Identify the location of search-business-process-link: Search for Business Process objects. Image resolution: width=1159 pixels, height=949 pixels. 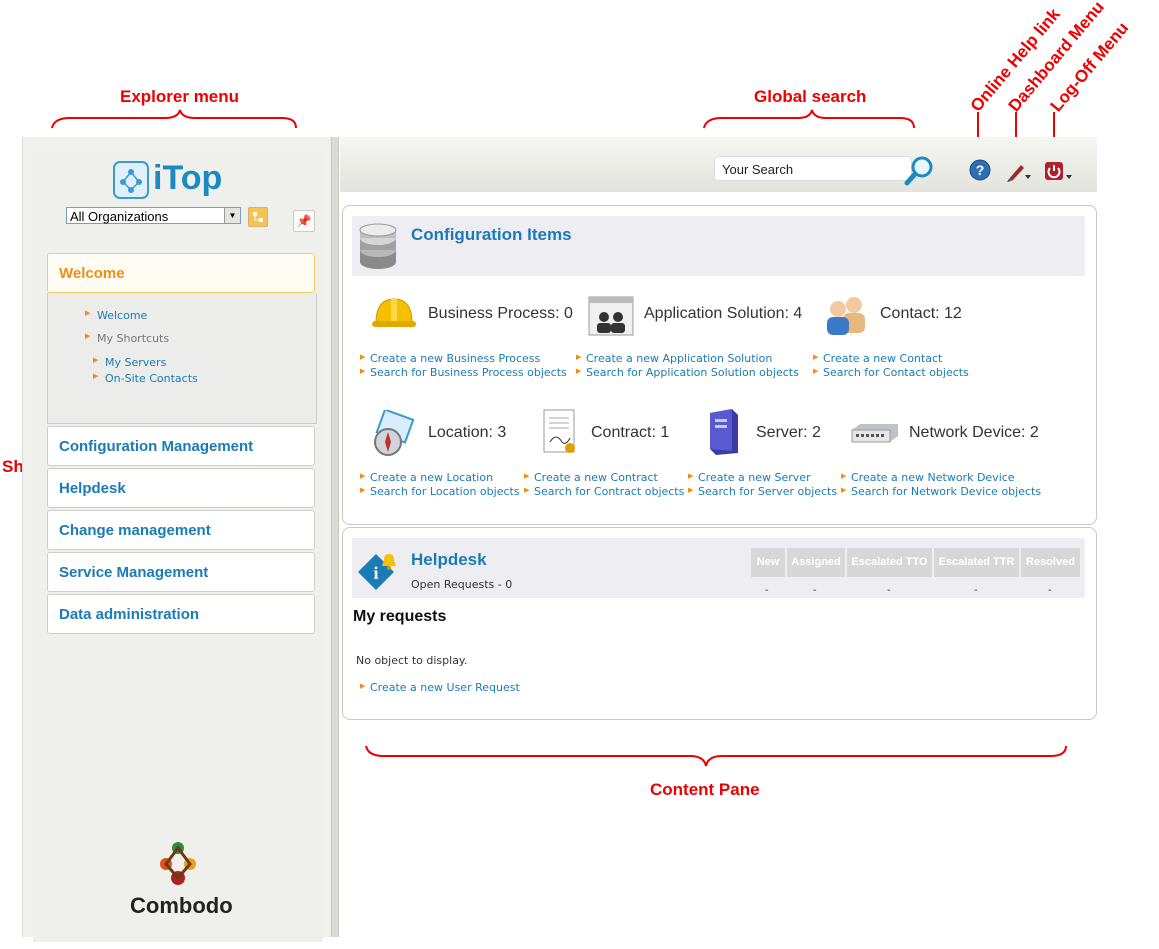
(468, 372).